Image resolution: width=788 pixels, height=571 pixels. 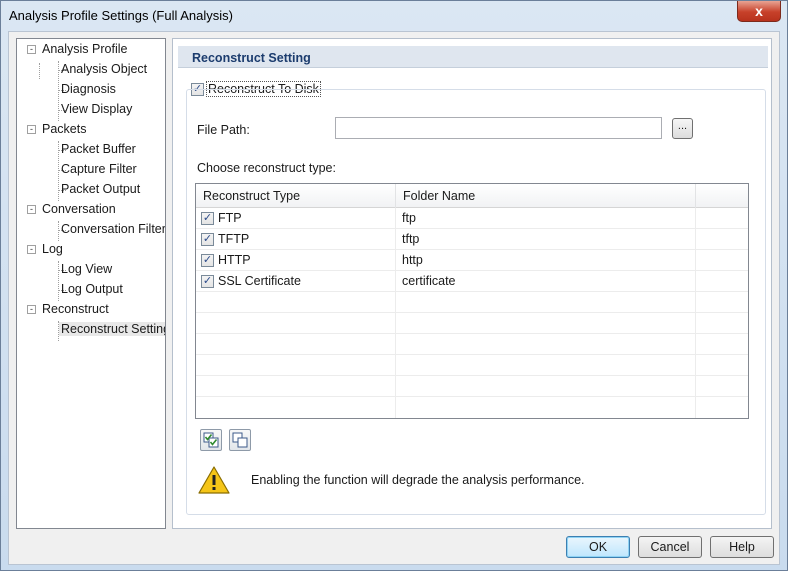 I want to click on close-button: x, so click(x=759, y=11).